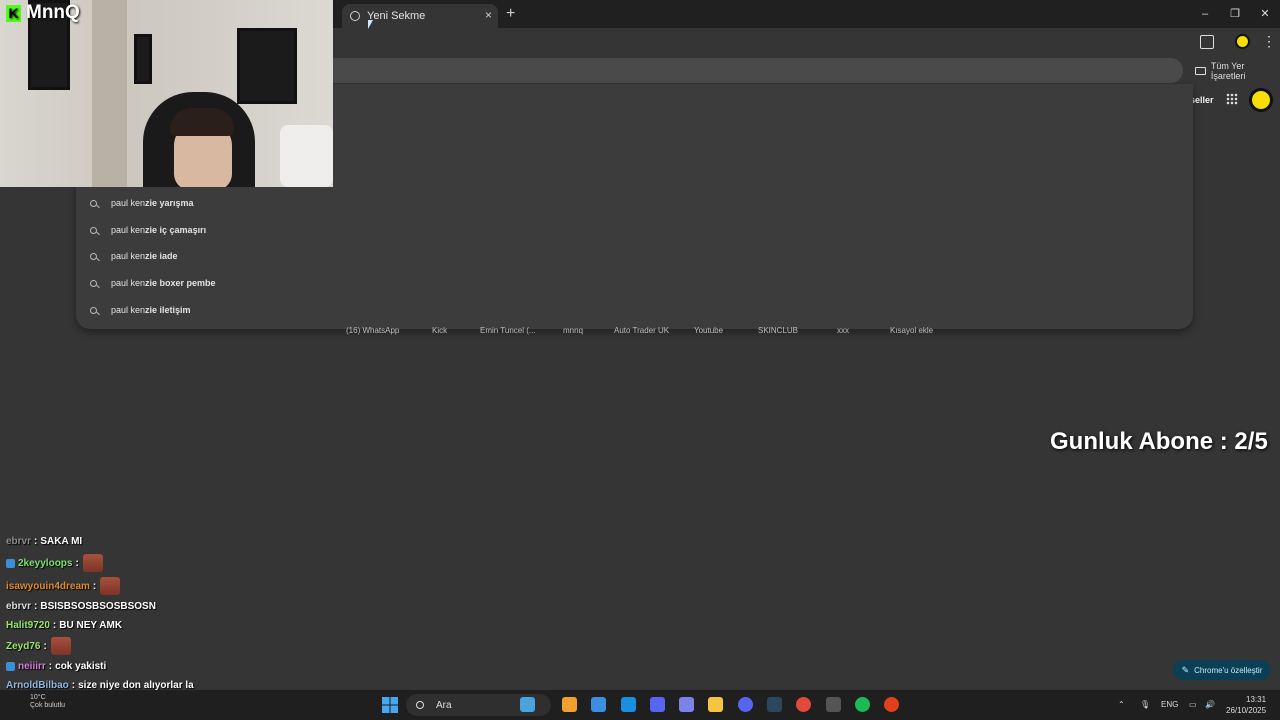 The height and width of the screenshot is (720, 1280). I want to click on webcam-overlay: K MnnQ, so click(166, 93).